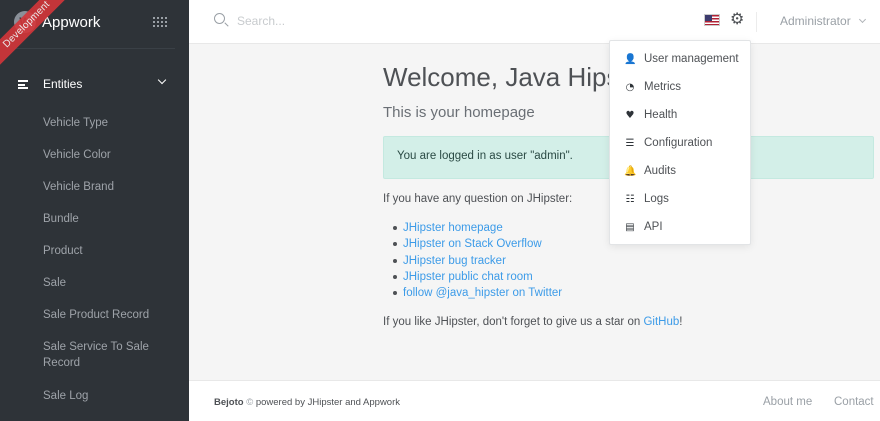 The image size is (880, 421). Describe the element at coordinates (160, 22) in the screenshot. I see `sidenav-toggle-icon` at that location.